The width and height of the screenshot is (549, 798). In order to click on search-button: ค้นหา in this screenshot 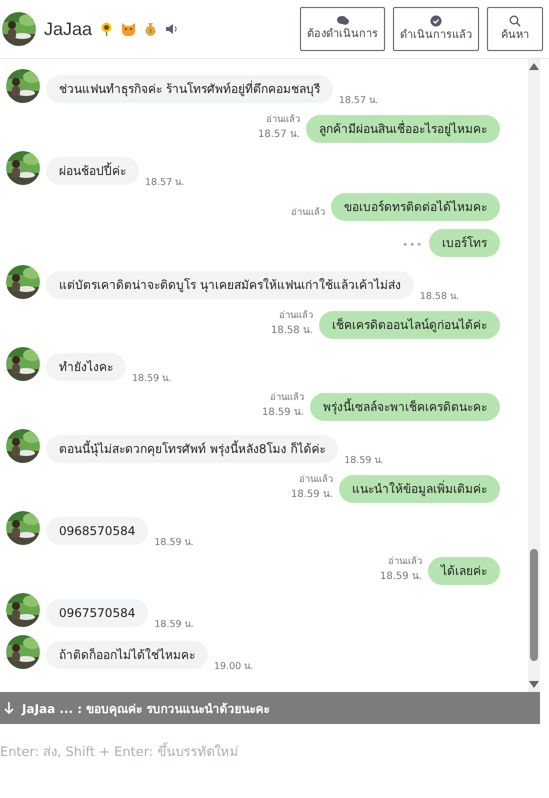, I will do `click(515, 29)`.